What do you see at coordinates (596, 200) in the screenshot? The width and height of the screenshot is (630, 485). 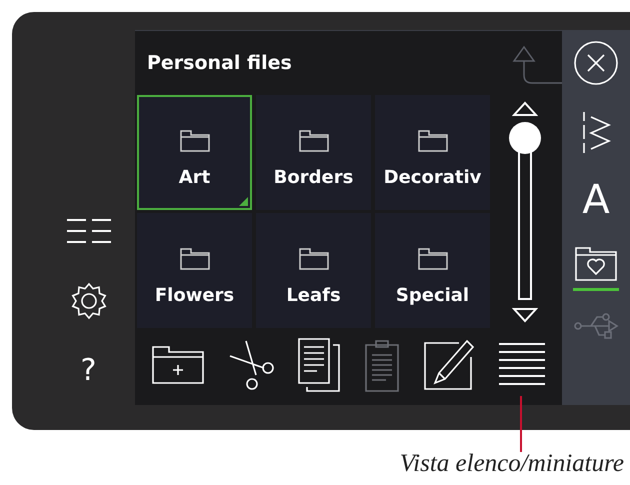 I see `font-button: A` at bounding box center [596, 200].